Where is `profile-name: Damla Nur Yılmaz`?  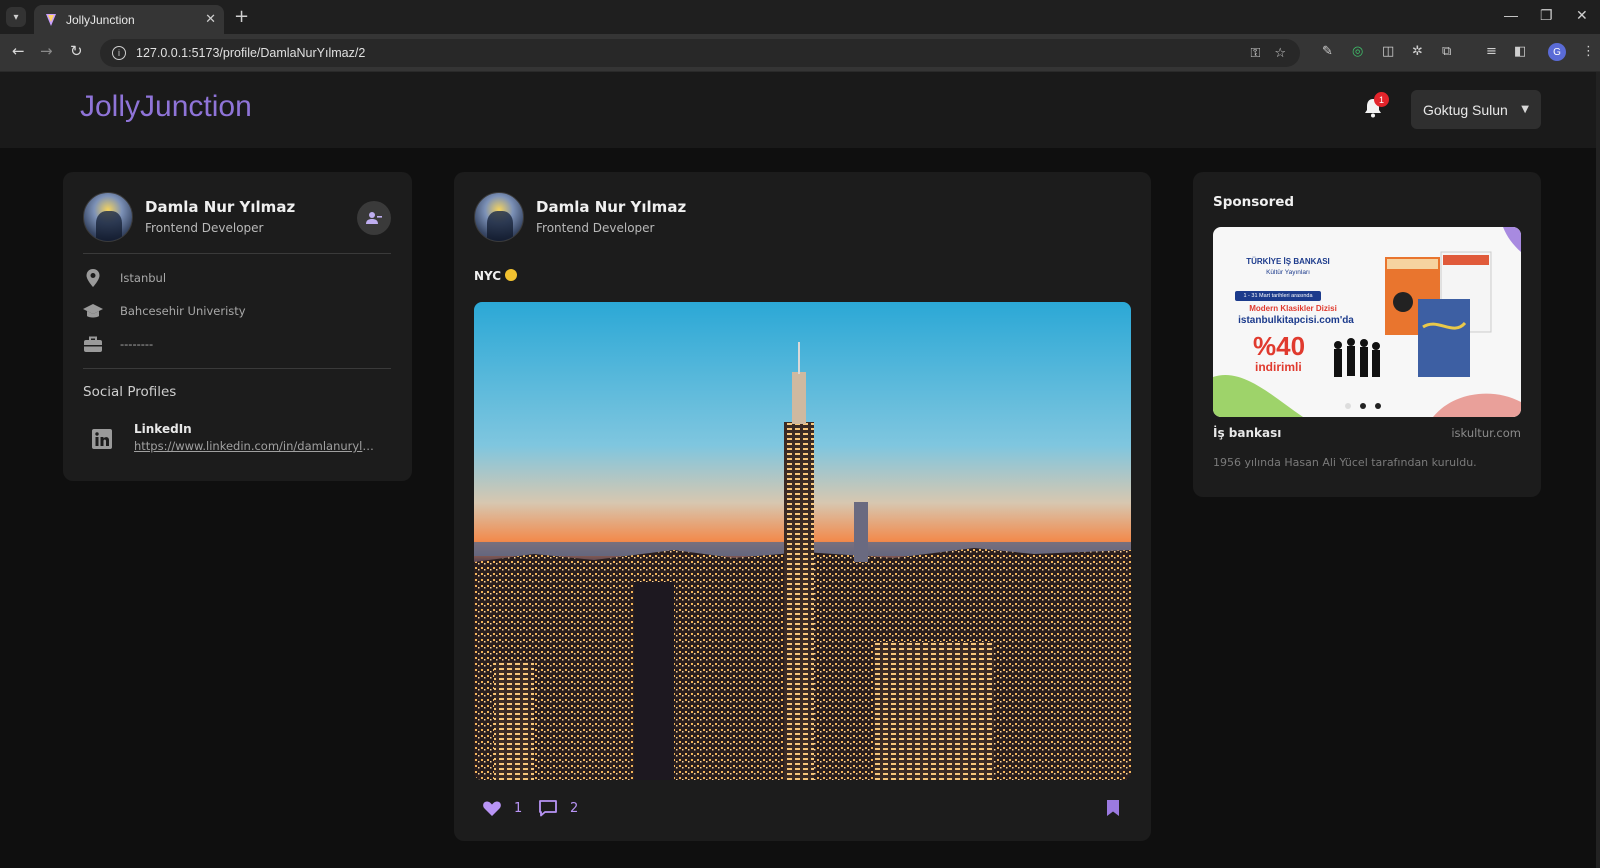 profile-name: Damla Nur Yılmaz is located at coordinates (220, 207).